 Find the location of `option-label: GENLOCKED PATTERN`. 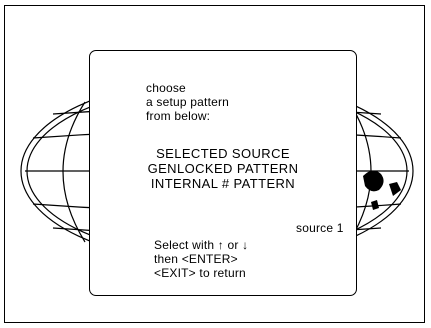

option-label: GENLOCKED PATTERN is located at coordinates (223, 168).